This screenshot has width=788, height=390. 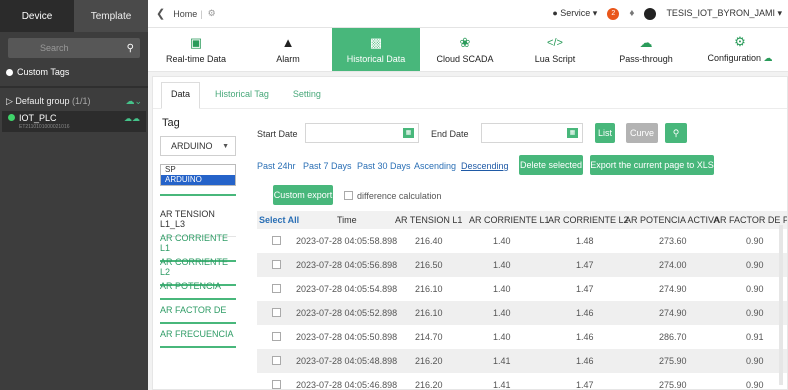 I want to click on delete-selected-button: Delete selected, so click(x=551, y=165).